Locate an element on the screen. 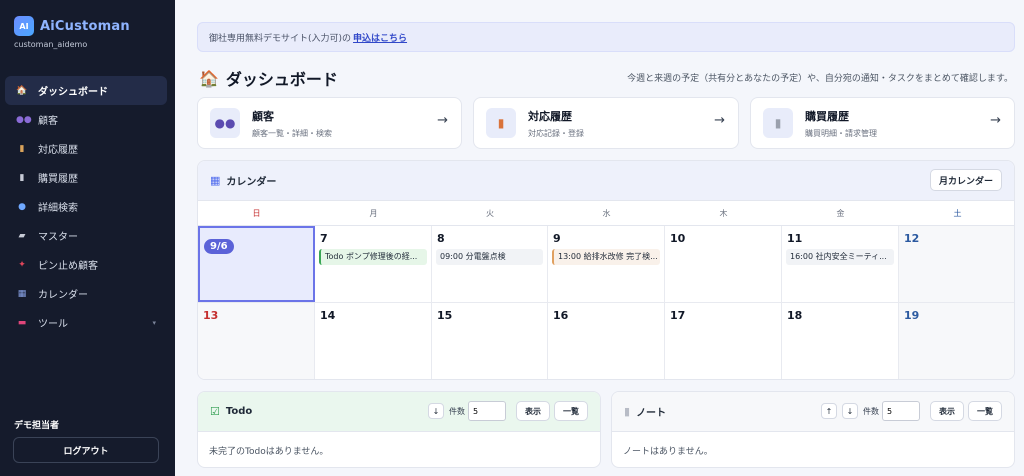 The width and height of the screenshot is (1024, 476). month-calendar-button: 月カレンダー is located at coordinates (965, 180).